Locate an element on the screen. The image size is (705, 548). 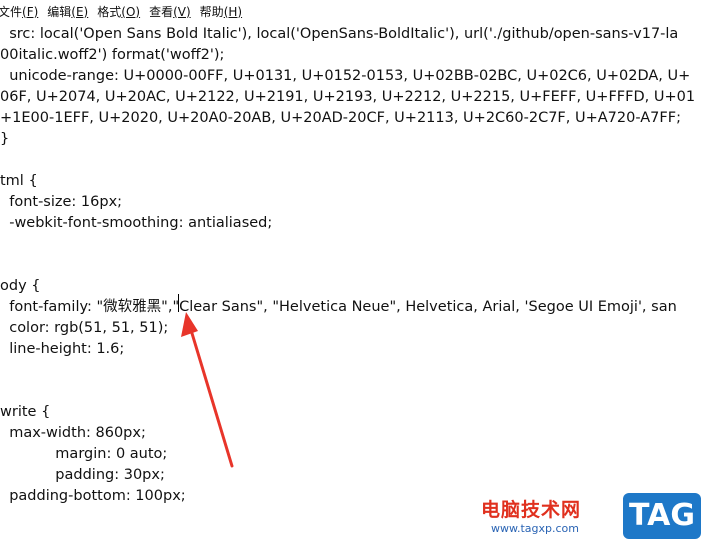
menu-help: 帮助(H) is located at coordinates (225, 11).